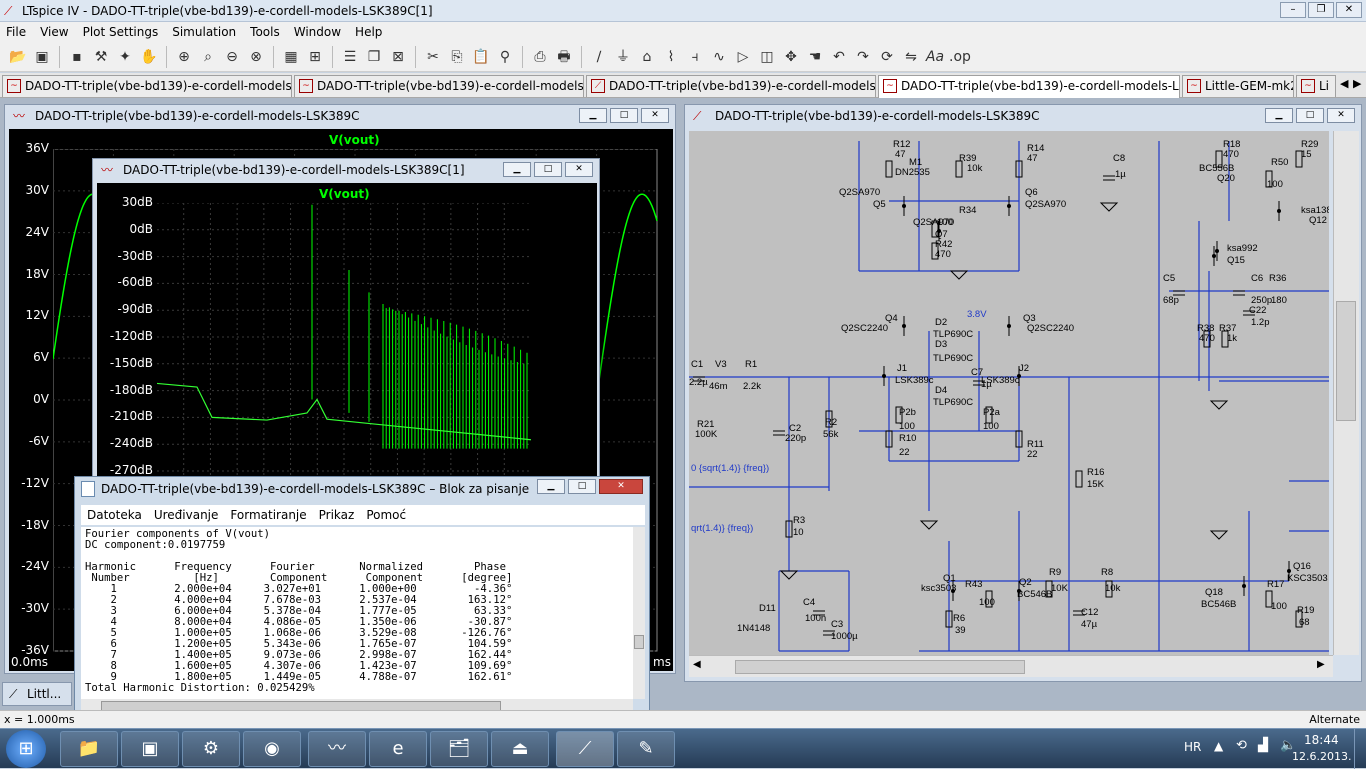 This screenshot has width=1366, height=769. What do you see at coordinates (89, 749) in the screenshot?
I see `file-explorer-icon: 📁` at bounding box center [89, 749].